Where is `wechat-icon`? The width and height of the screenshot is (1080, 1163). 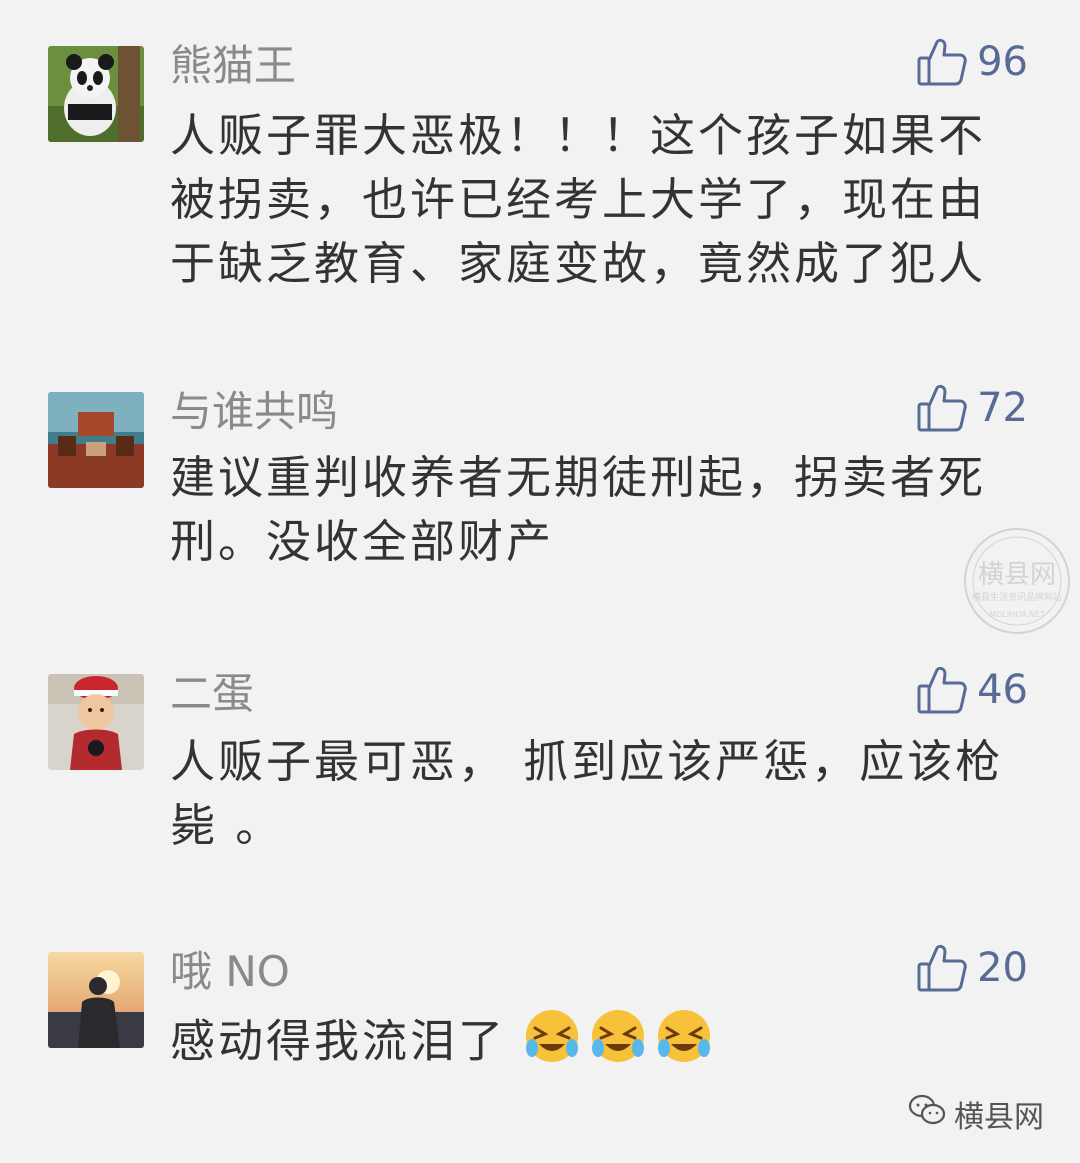
wechat-icon is located at coordinates (927, 1114).